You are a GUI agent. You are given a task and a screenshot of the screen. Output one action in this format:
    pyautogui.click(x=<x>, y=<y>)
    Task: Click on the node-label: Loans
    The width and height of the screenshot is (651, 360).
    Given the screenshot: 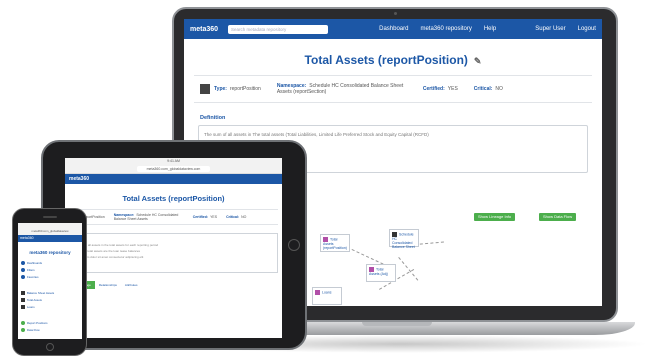 What is the action you would take?
    pyautogui.click(x=327, y=292)
    